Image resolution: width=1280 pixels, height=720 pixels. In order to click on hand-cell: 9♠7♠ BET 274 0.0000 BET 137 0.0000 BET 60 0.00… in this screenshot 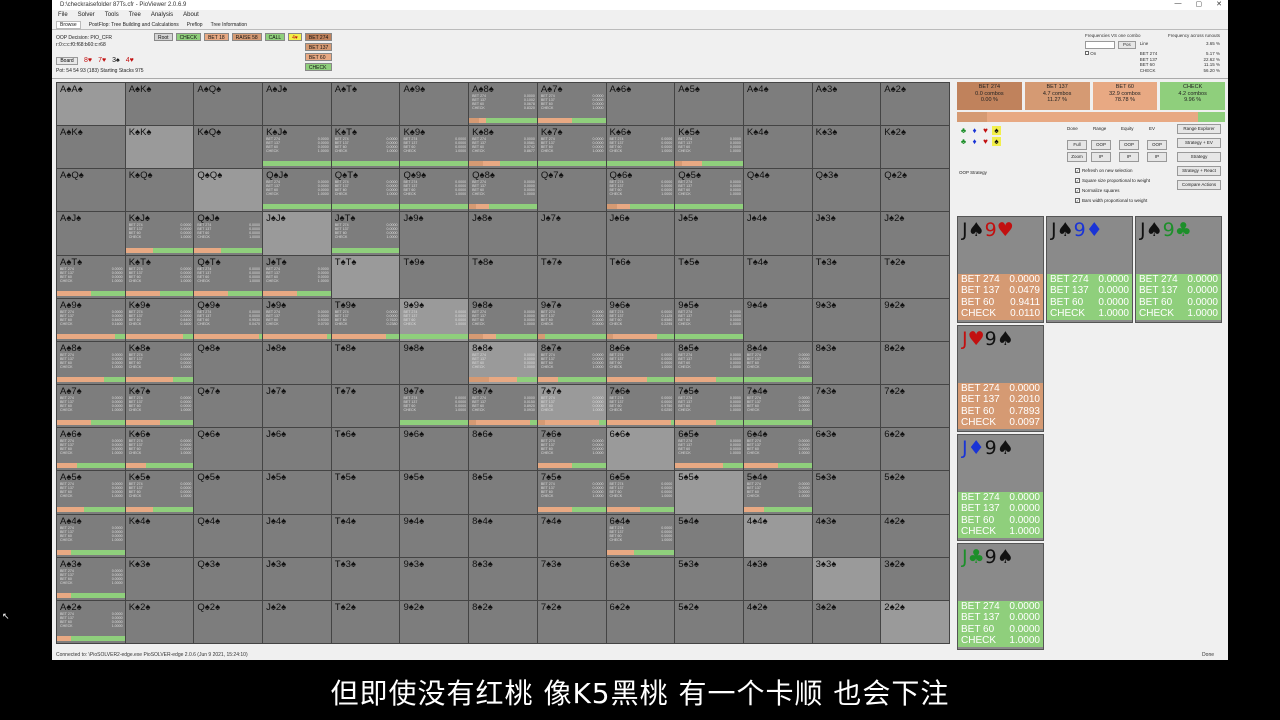, I will do `click(434, 406)`.